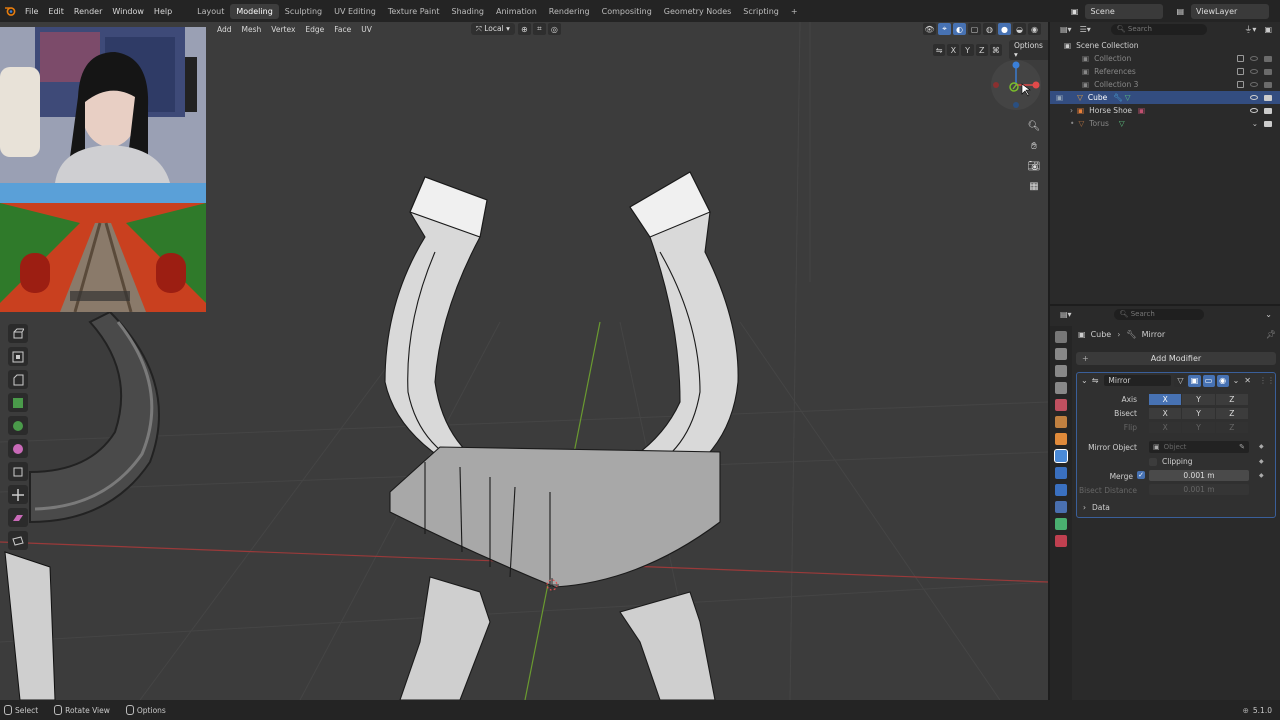 Image resolution: width=1280 pixels, height=720 pixels. Describe the element at coordinates (1061, 541) in the screenshot. I see `material-tab-icon` at that location.